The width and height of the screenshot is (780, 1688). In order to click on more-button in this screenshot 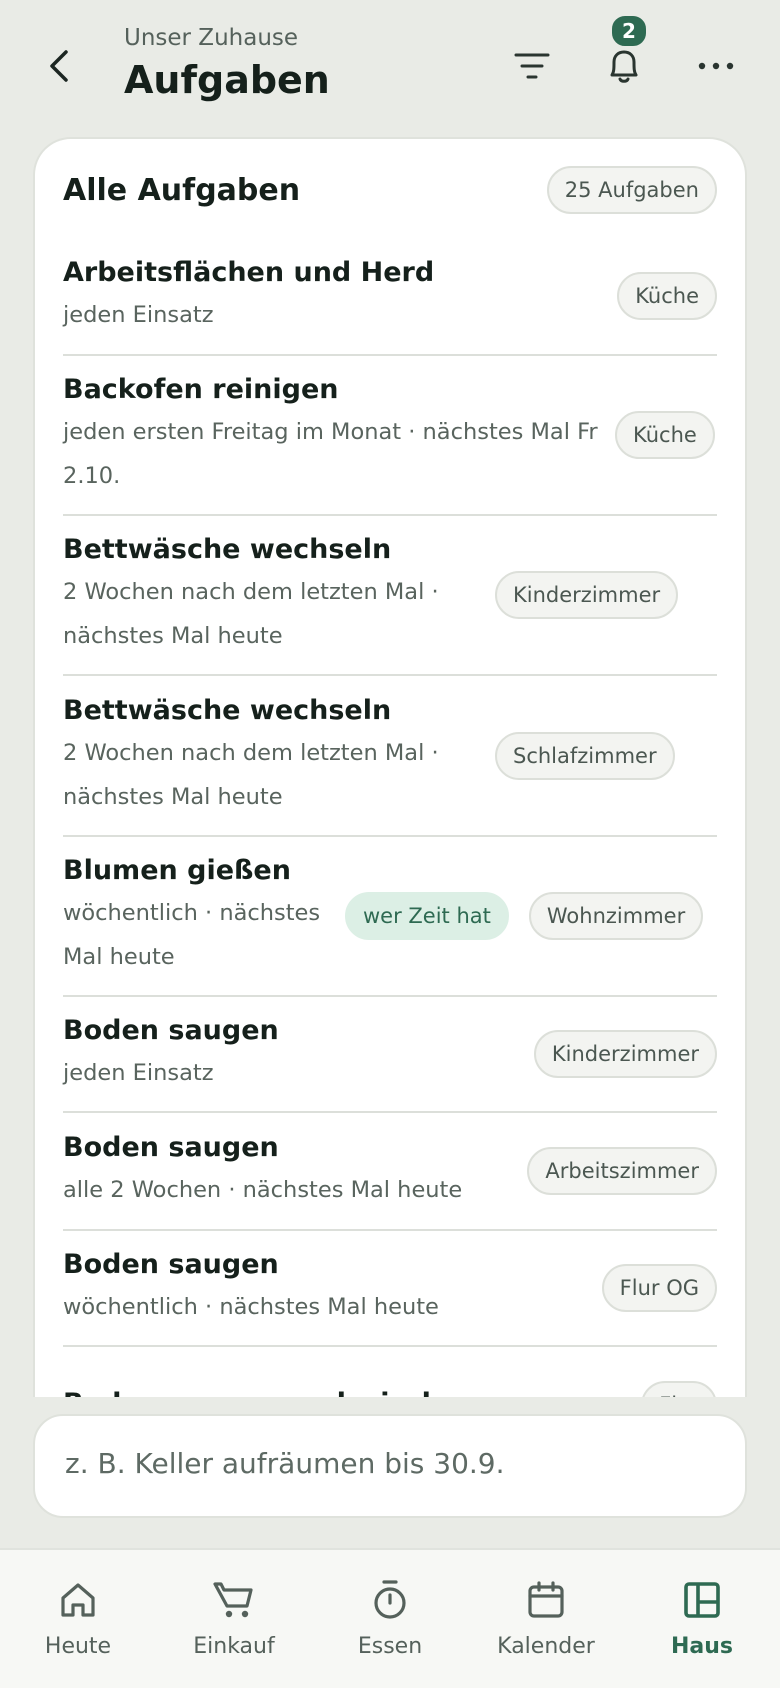, I will do `click(716, 66)`.